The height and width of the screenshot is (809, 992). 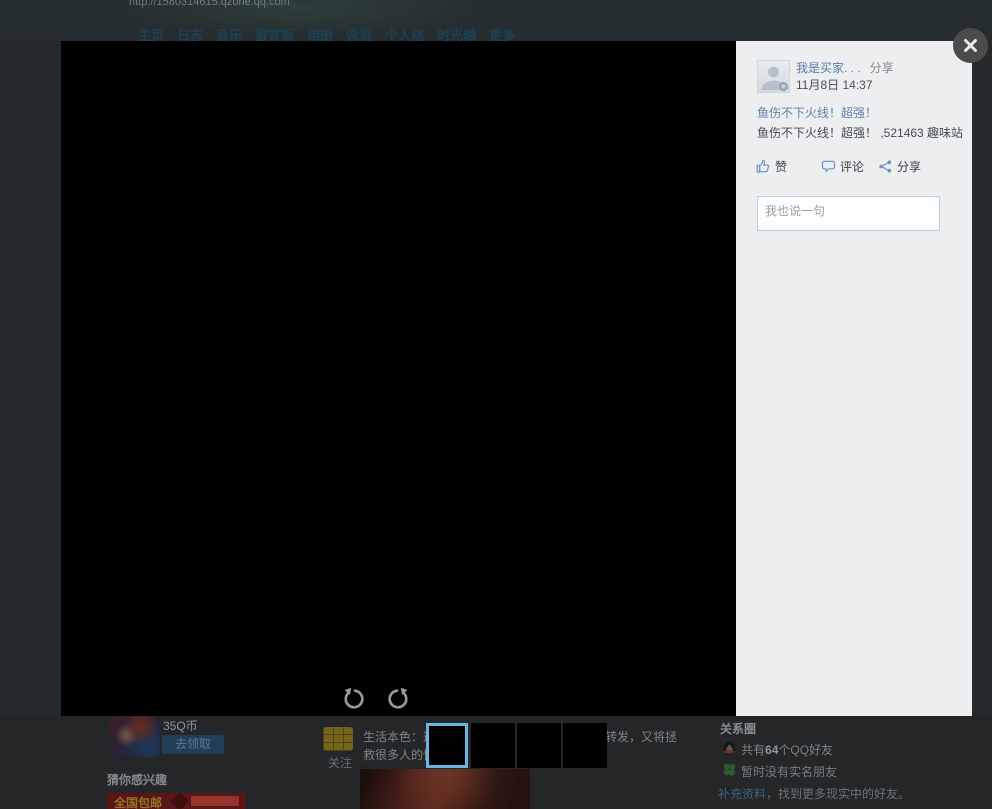 What do you see at coordinates (138, 802) in the screenshot?
I see `ad-banner-label: 全国包邮` at bounding box center [138, 802].